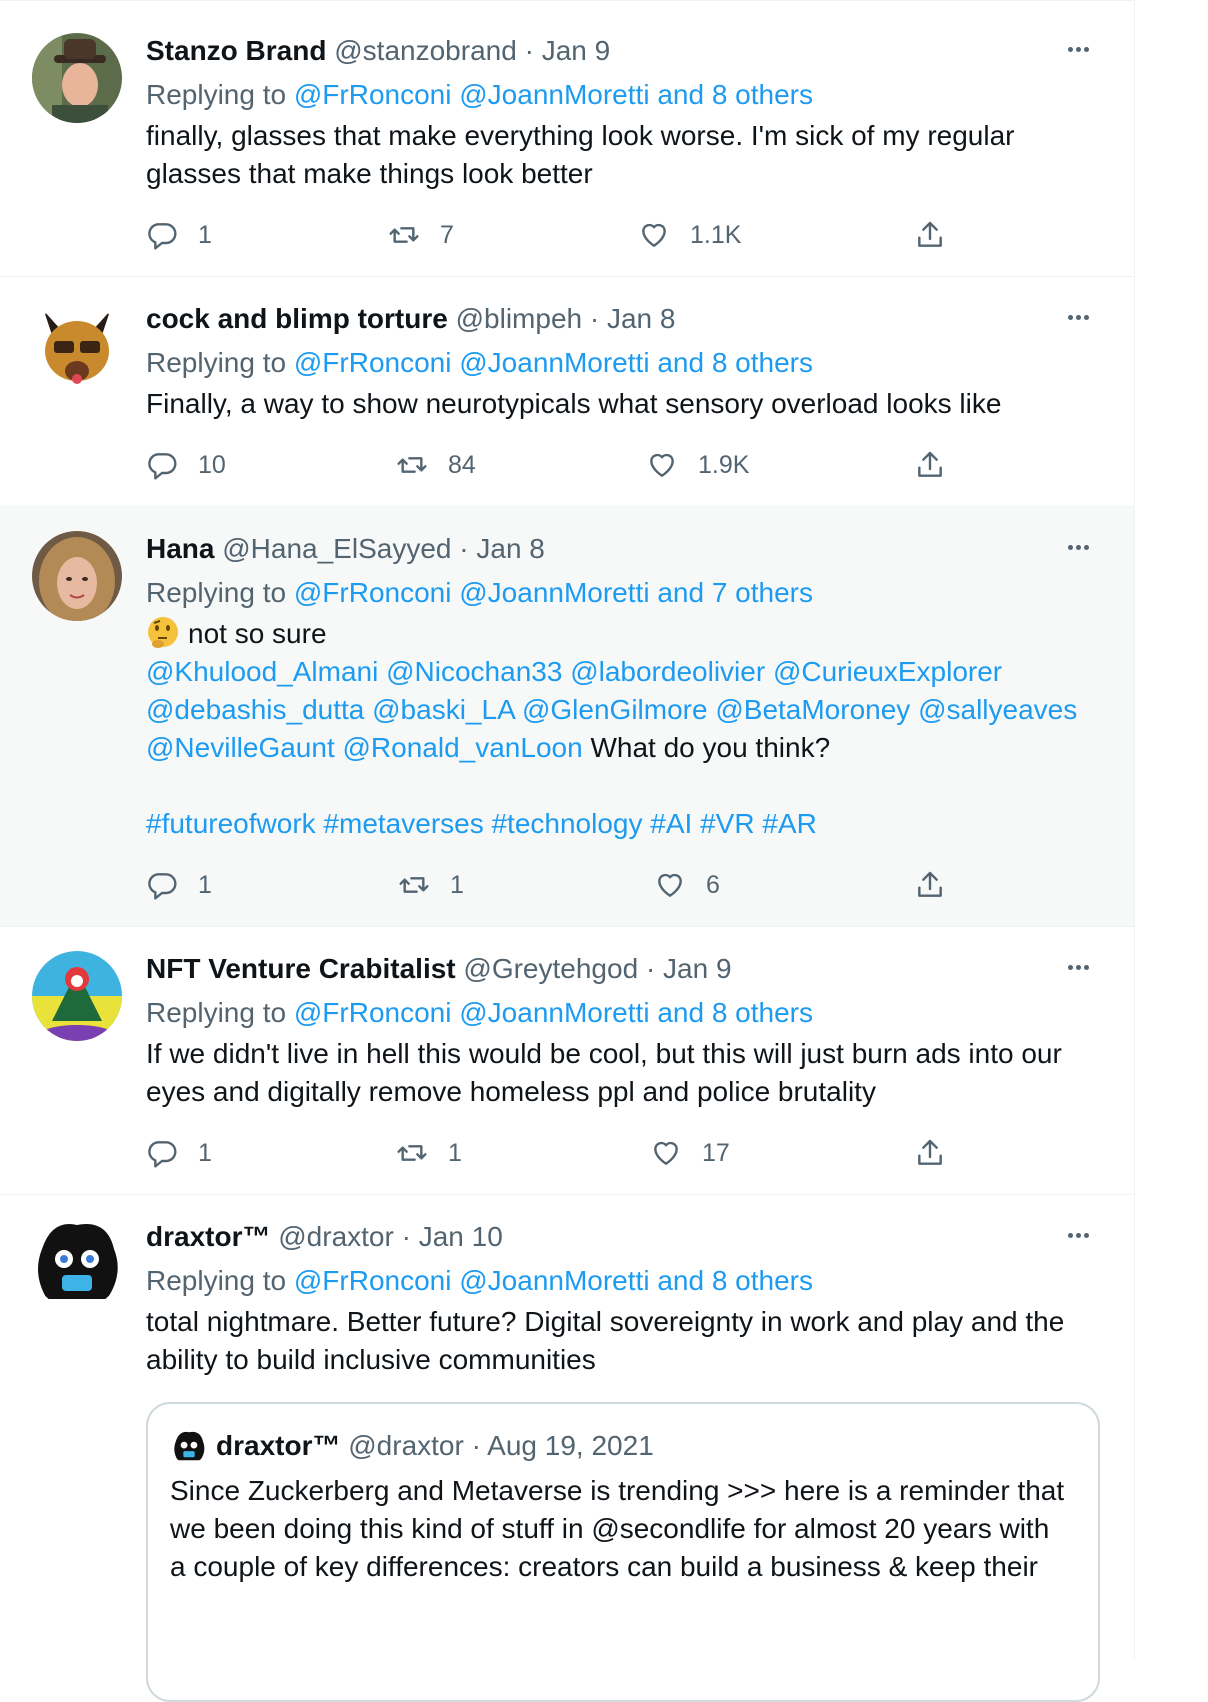 This screenshot has width=1208, height=1702. What do you see at coordinates (735, 592) in the screenshot?
I see `others-link: and 7 others` at bounding box center [735, 592].